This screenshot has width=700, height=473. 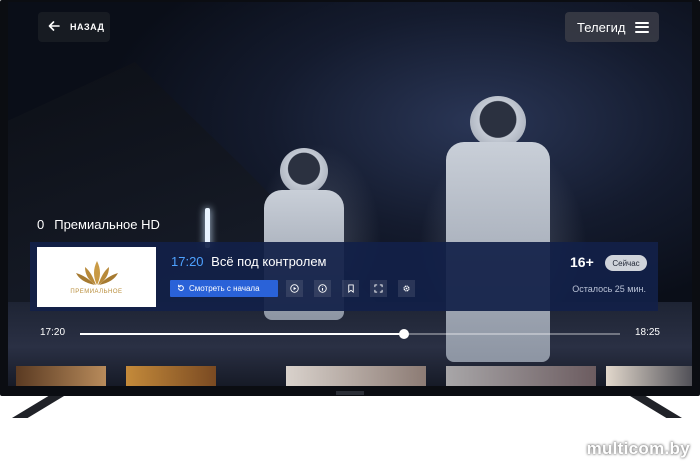 What do you see at coordinates (404, 334) in the screenshot?
I see `progress-thumb` at bounding box center [404, 334].